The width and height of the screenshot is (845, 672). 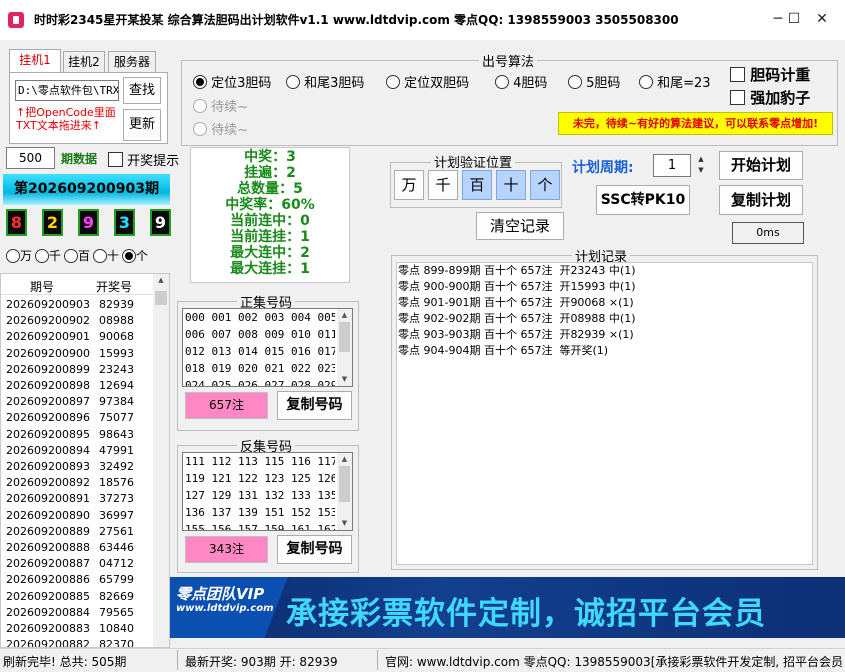 What do you see at coordinates (507, 607) in the screenshot?
I see `ad-banner: 零点团队VIP www.ldtdvip.com 承接彩票软件定制，诚招平台会员` at bounding box center [507, 607].